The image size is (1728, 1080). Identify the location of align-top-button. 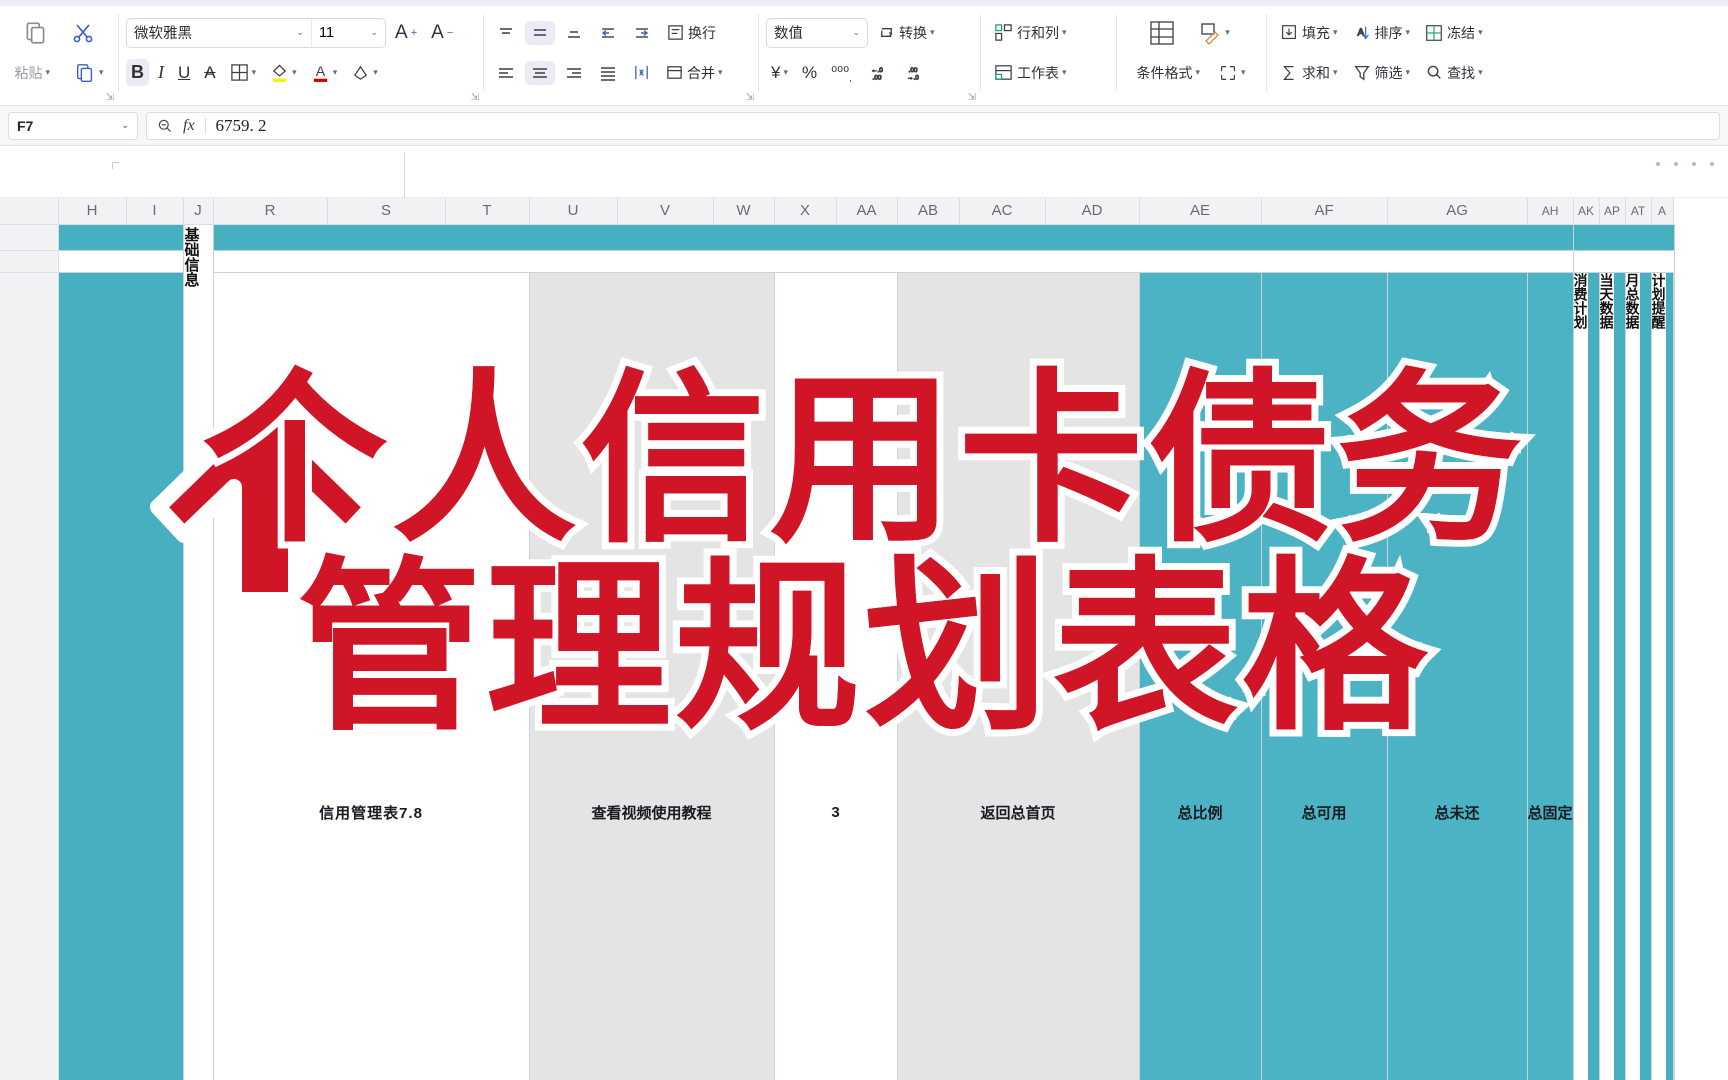
(506, 33).